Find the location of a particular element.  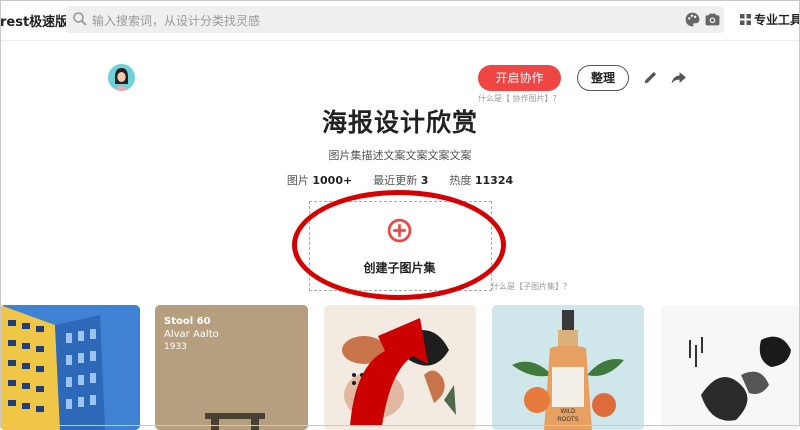

updated-count: 3 is located at coordinates (424, 180).